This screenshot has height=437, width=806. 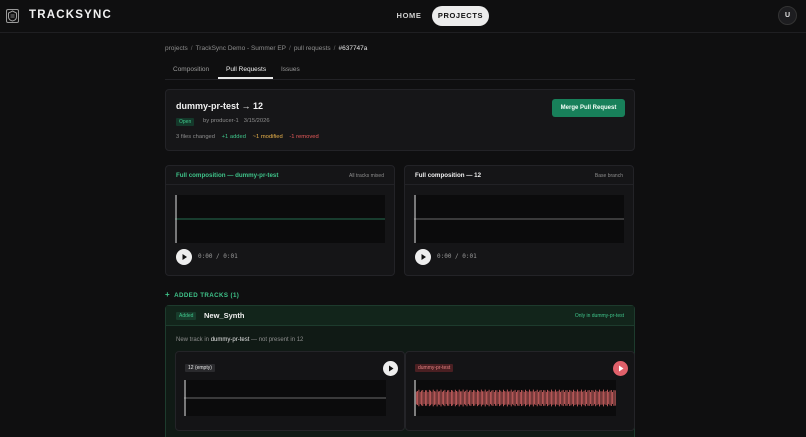 What do you see at coordinates (448, 175) in the screenshot?
I see `panel-title: Full composition — 12` at bounding box center [448, 175].